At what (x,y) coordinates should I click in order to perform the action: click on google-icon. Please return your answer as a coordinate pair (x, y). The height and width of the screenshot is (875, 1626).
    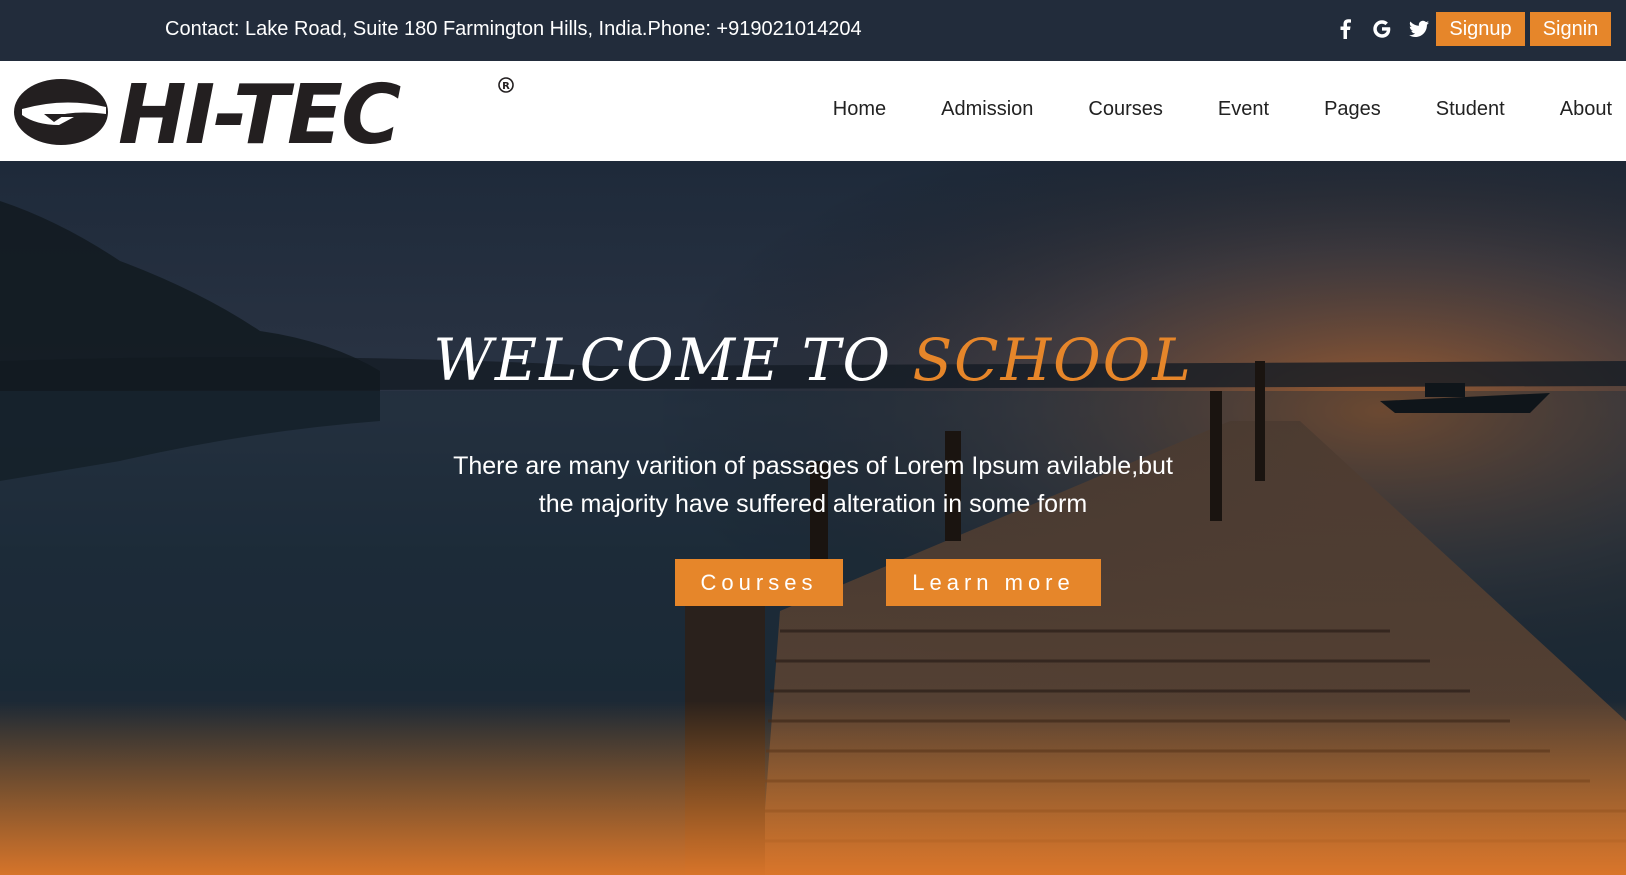
    Looking at the image, I should click on (1382, 29).